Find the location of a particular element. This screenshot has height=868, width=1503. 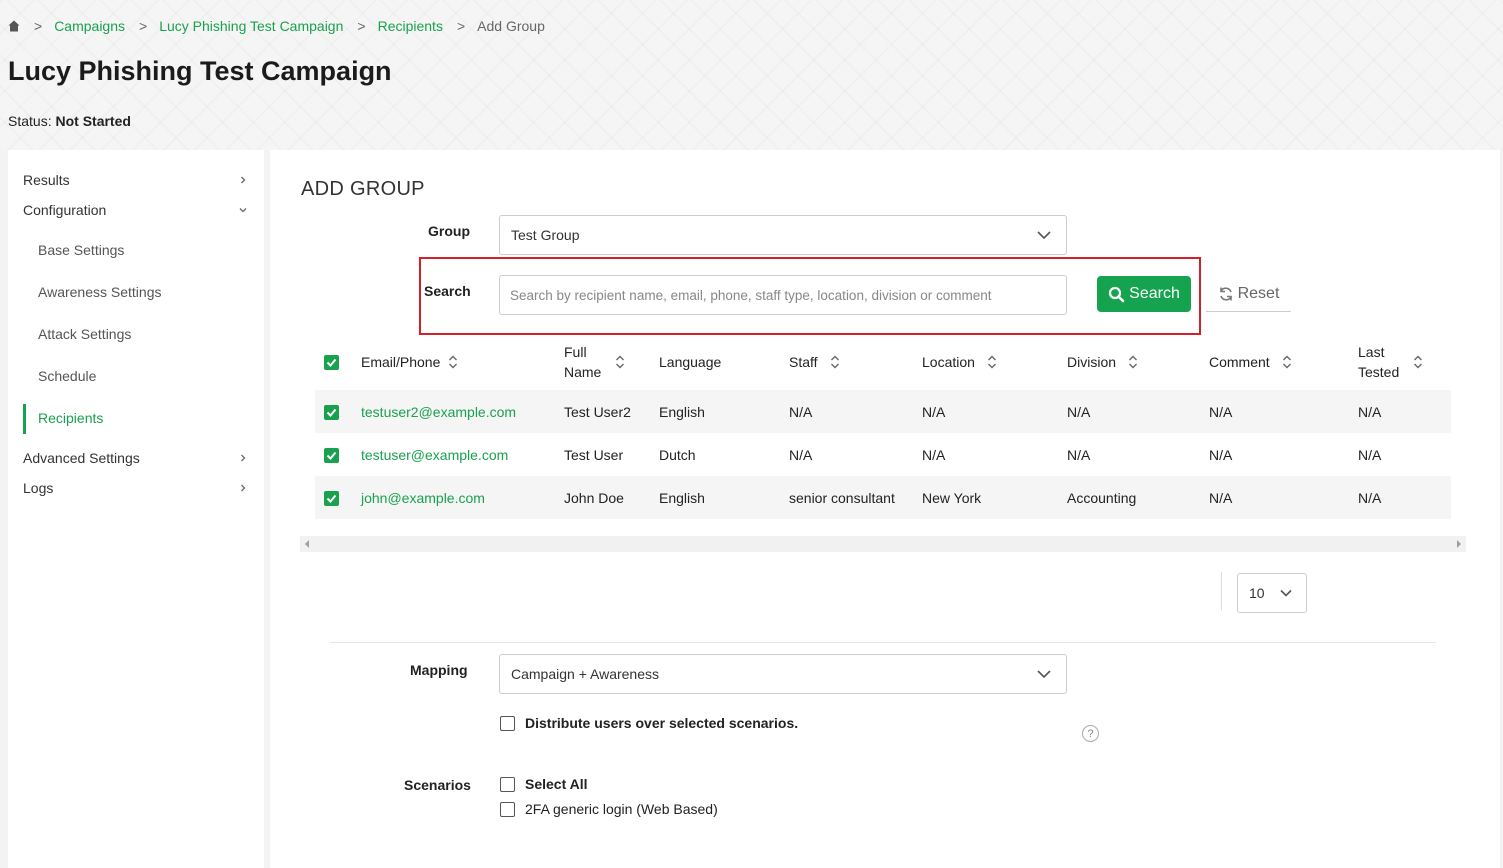

page-size-select: 10 is located at coordinates (1272, 593).